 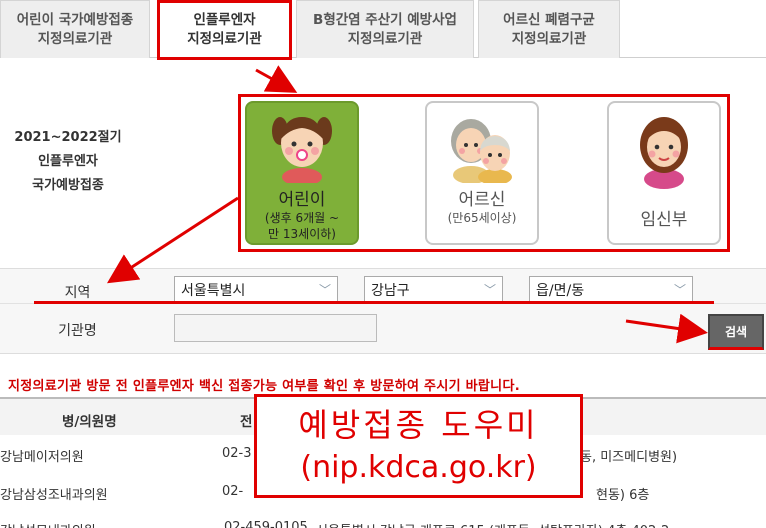 What do you see at coordinates (736, 332) in the screenshot?
I see `search-button: 검색` at bounding box center [736, 332].